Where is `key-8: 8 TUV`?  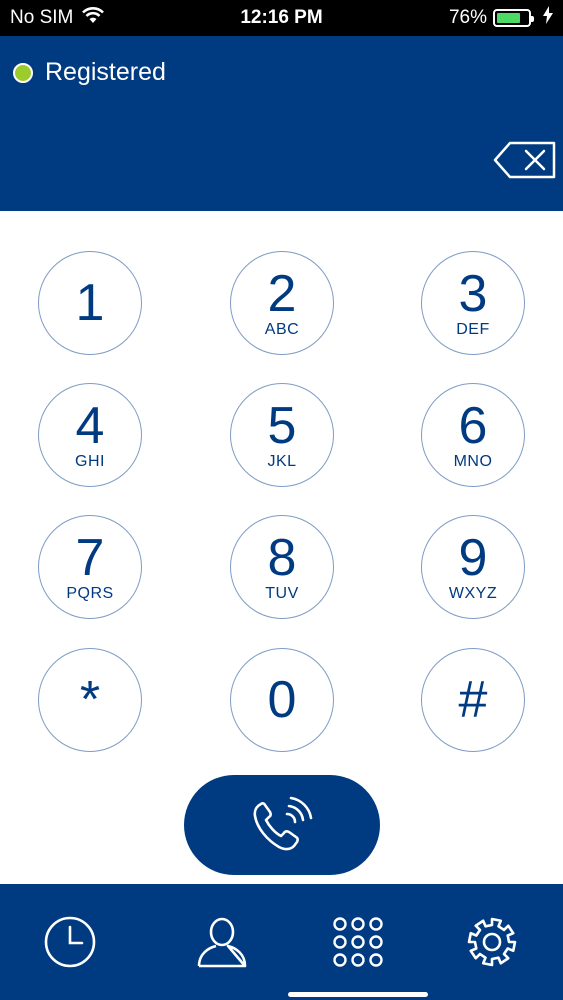
key-8: 8 TUV is located at coordinates (282, 567).